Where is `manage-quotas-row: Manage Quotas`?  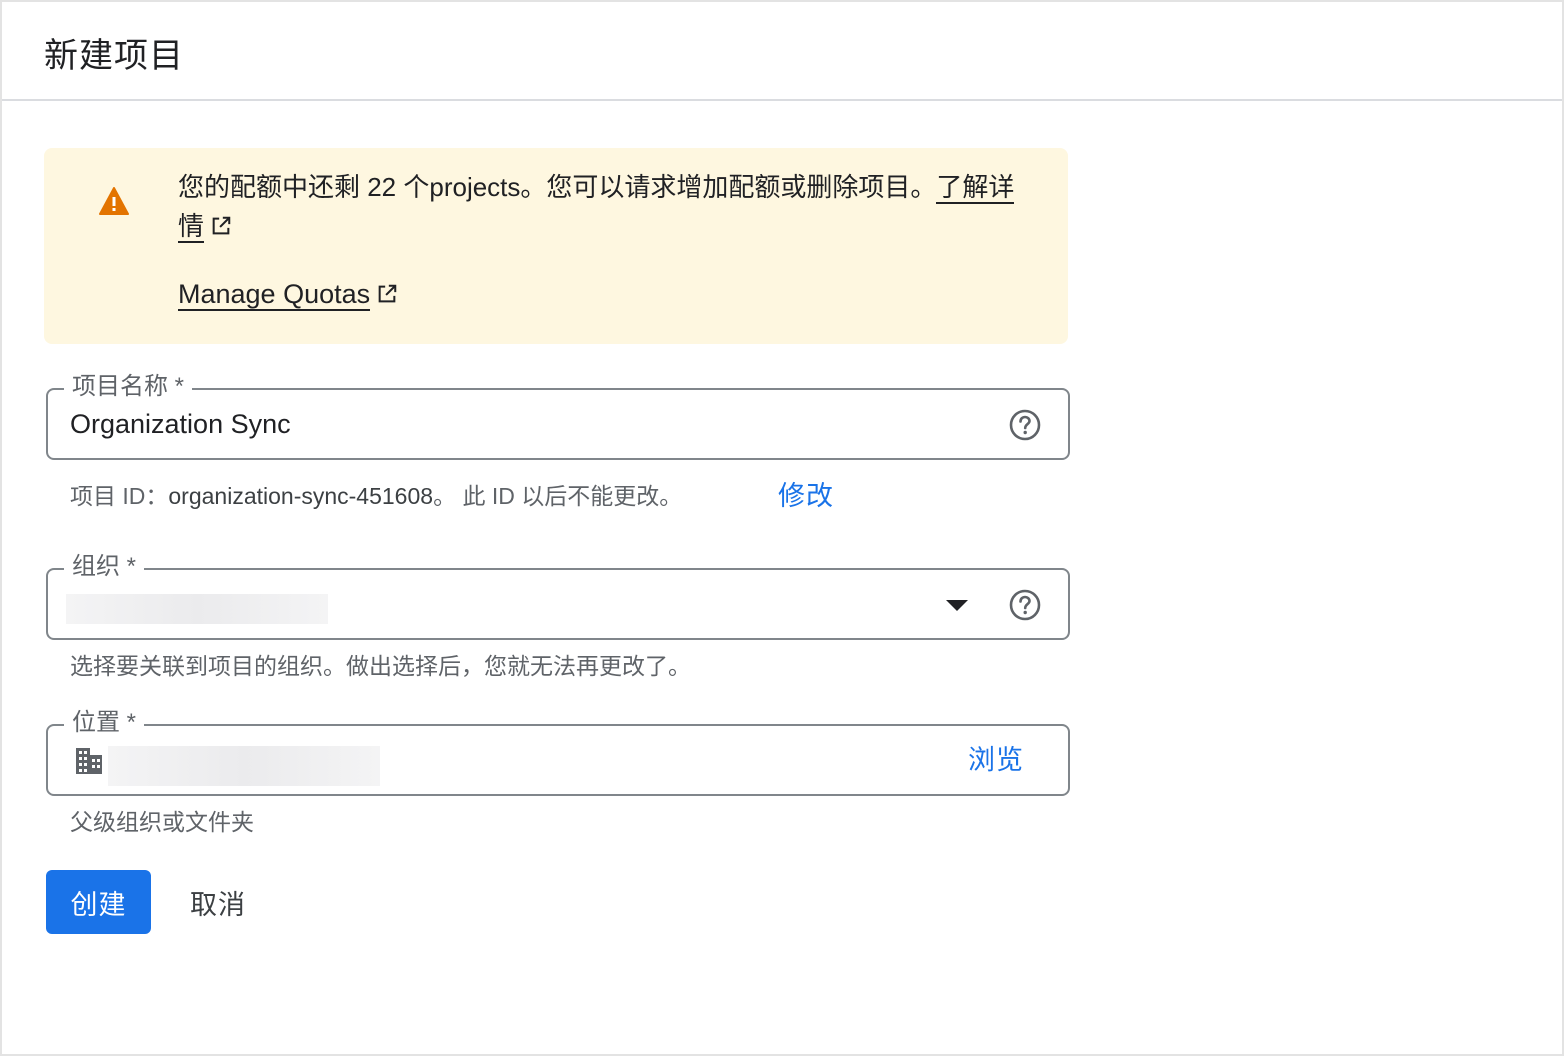
manage-quotas-row: Manage Quotas is located at coordinates (288, 294).